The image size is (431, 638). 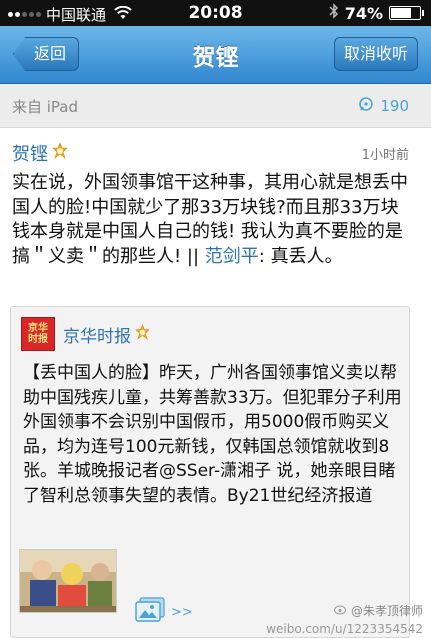 I want to click on watermark-handle: @朱孝顶律师, so click(x=386, y=611).